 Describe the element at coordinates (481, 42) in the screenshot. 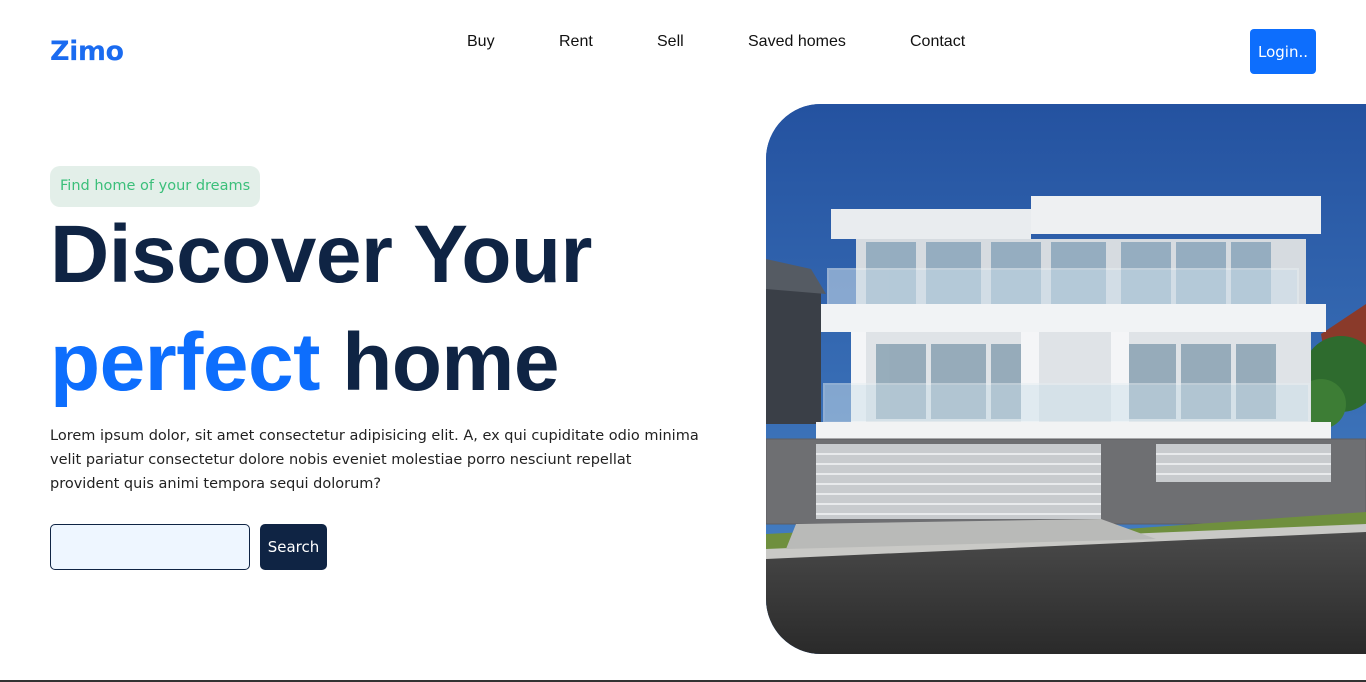

I see `nav-item-buy: Buy` at that location.